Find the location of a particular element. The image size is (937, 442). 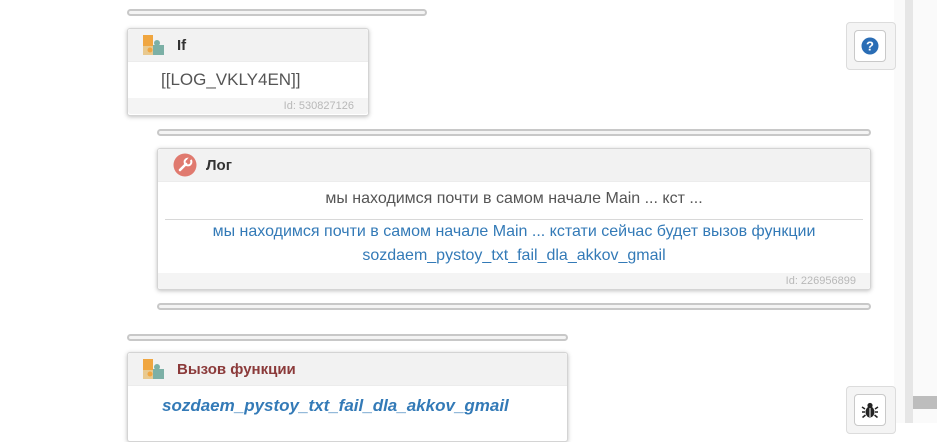

call-block-title: Вызов функции is located at coordinates (236, 369).